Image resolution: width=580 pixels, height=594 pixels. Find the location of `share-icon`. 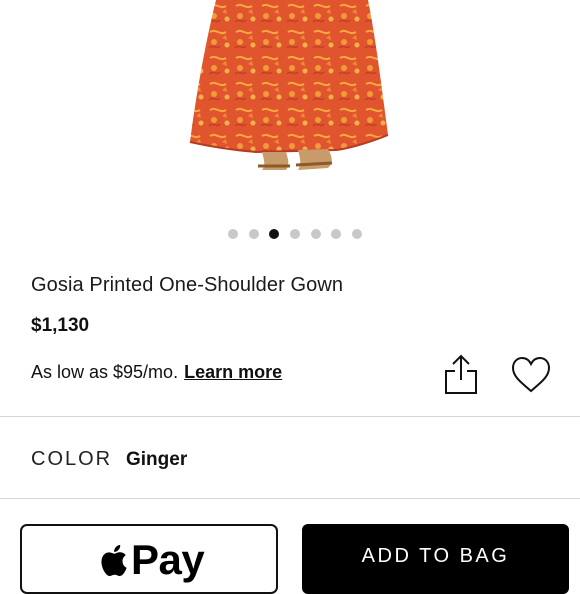

share-icon is located at coordinates (461, 374).